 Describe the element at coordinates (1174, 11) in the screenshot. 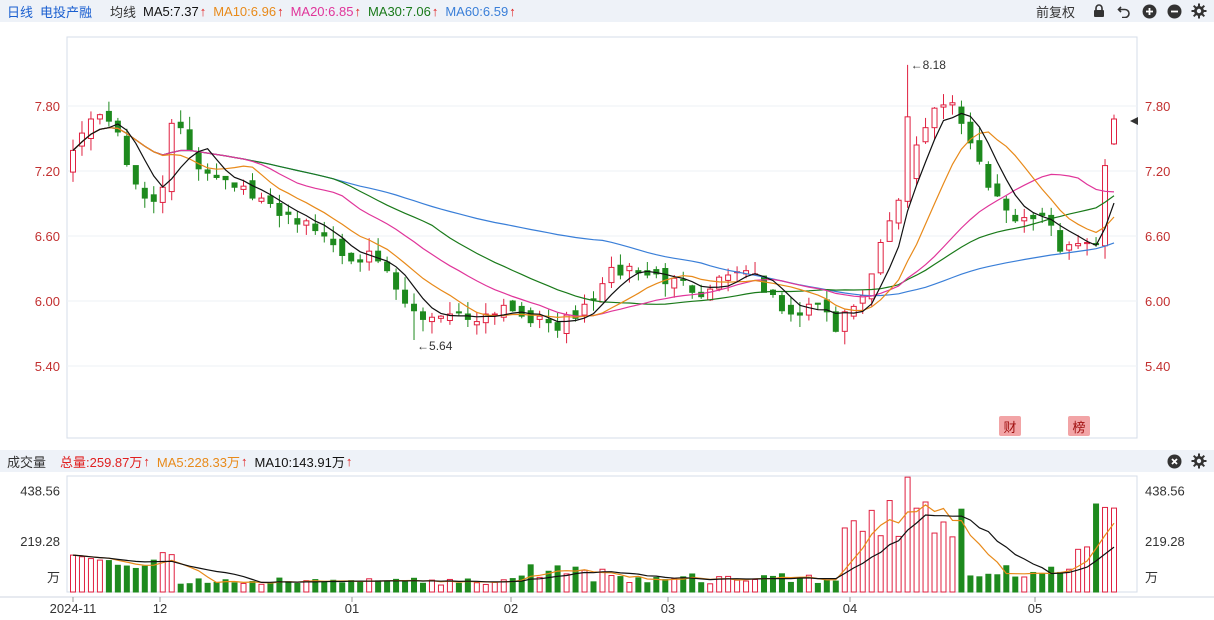

I see `zoom-out-icon` at that location.